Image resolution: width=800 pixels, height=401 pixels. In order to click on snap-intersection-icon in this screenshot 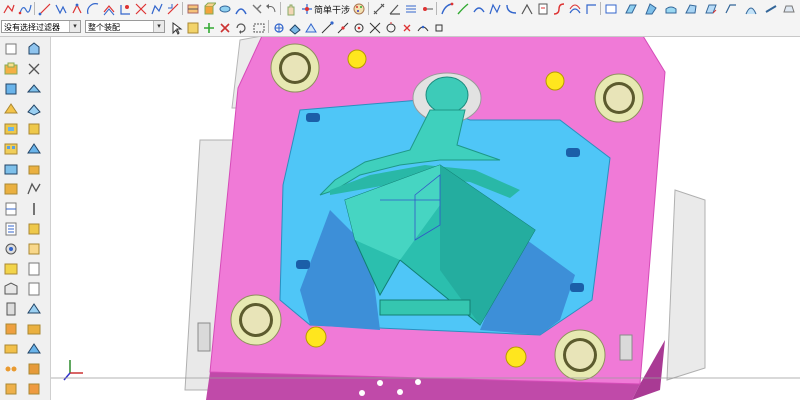, I will do `click(375, 27)`.